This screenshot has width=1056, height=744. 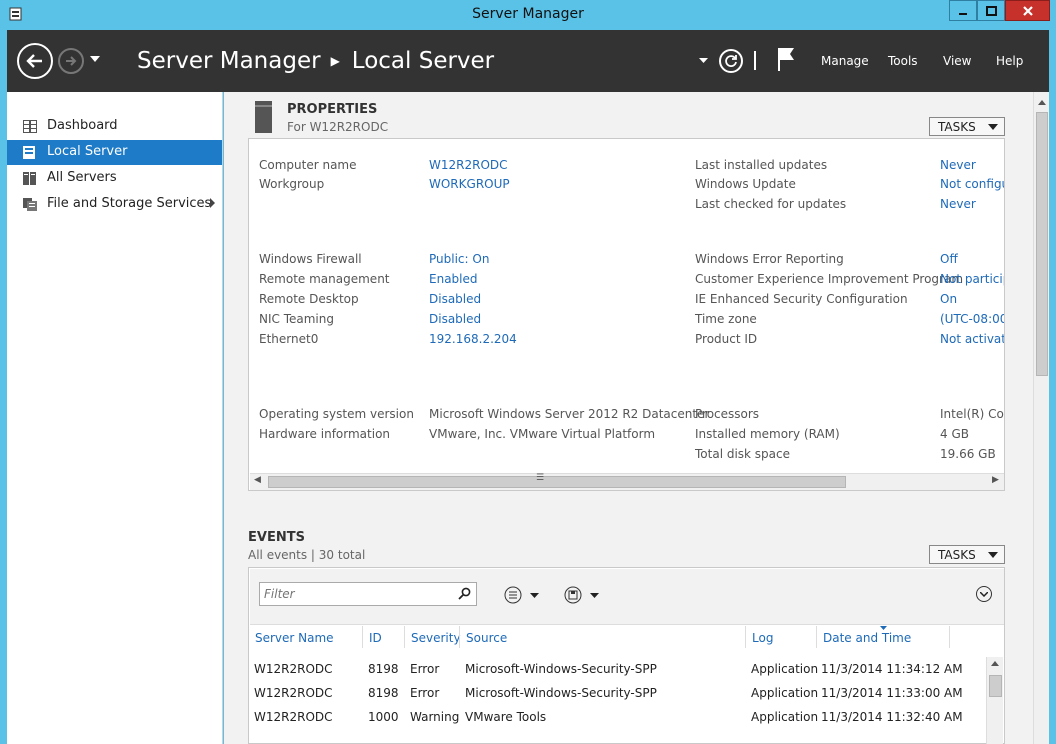 What do you see at coordinates (957, 61) in the screenshot?
I see `menu-view: View` at bounding box center [957, 61].